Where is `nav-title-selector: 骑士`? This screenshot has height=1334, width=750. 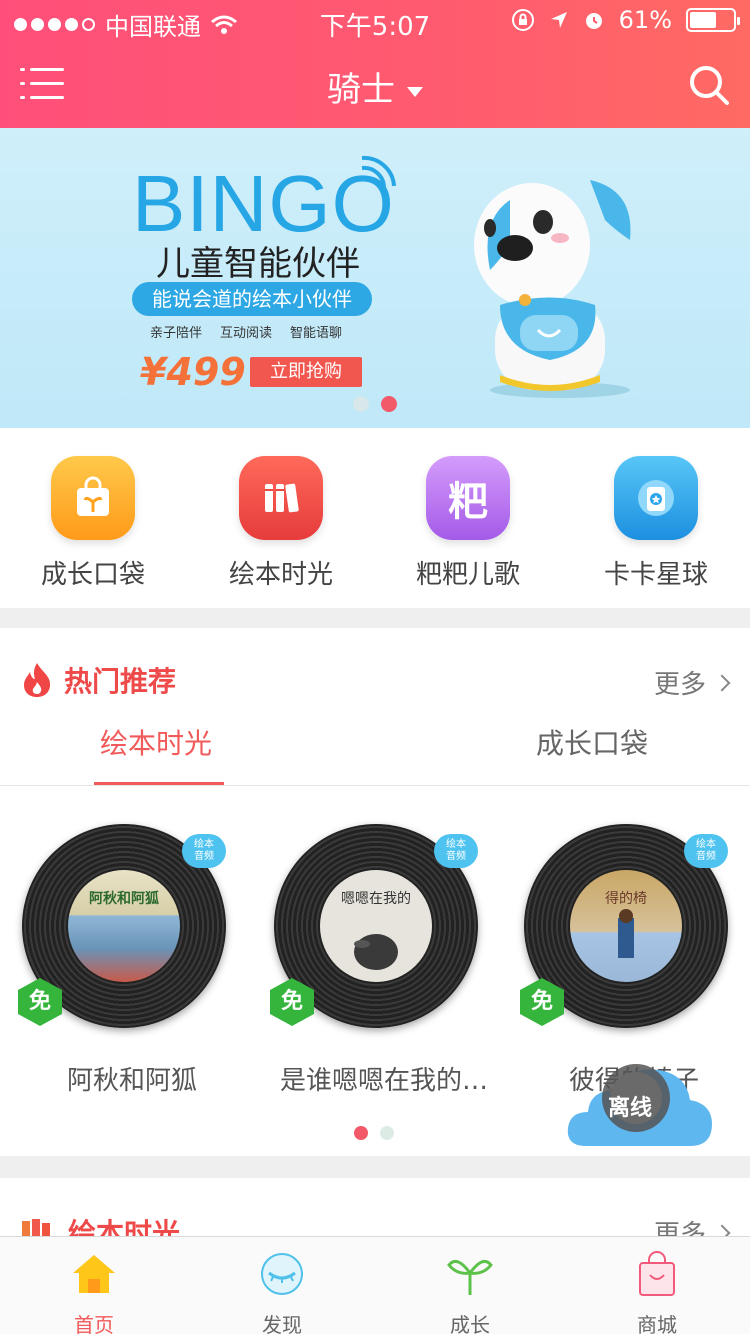 nav-title-selector: 骑士 is located at coordinates (375, 86).